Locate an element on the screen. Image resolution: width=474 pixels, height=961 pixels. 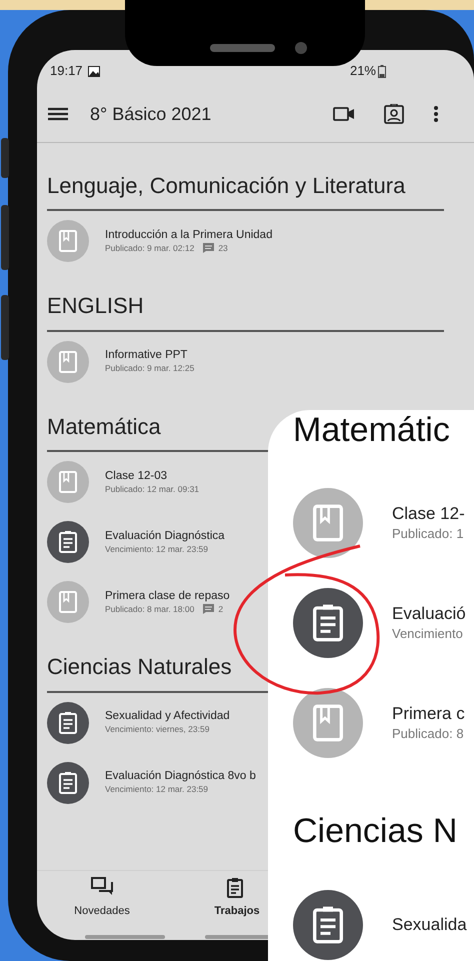
menu-icon is located at coordinates (58, 114).